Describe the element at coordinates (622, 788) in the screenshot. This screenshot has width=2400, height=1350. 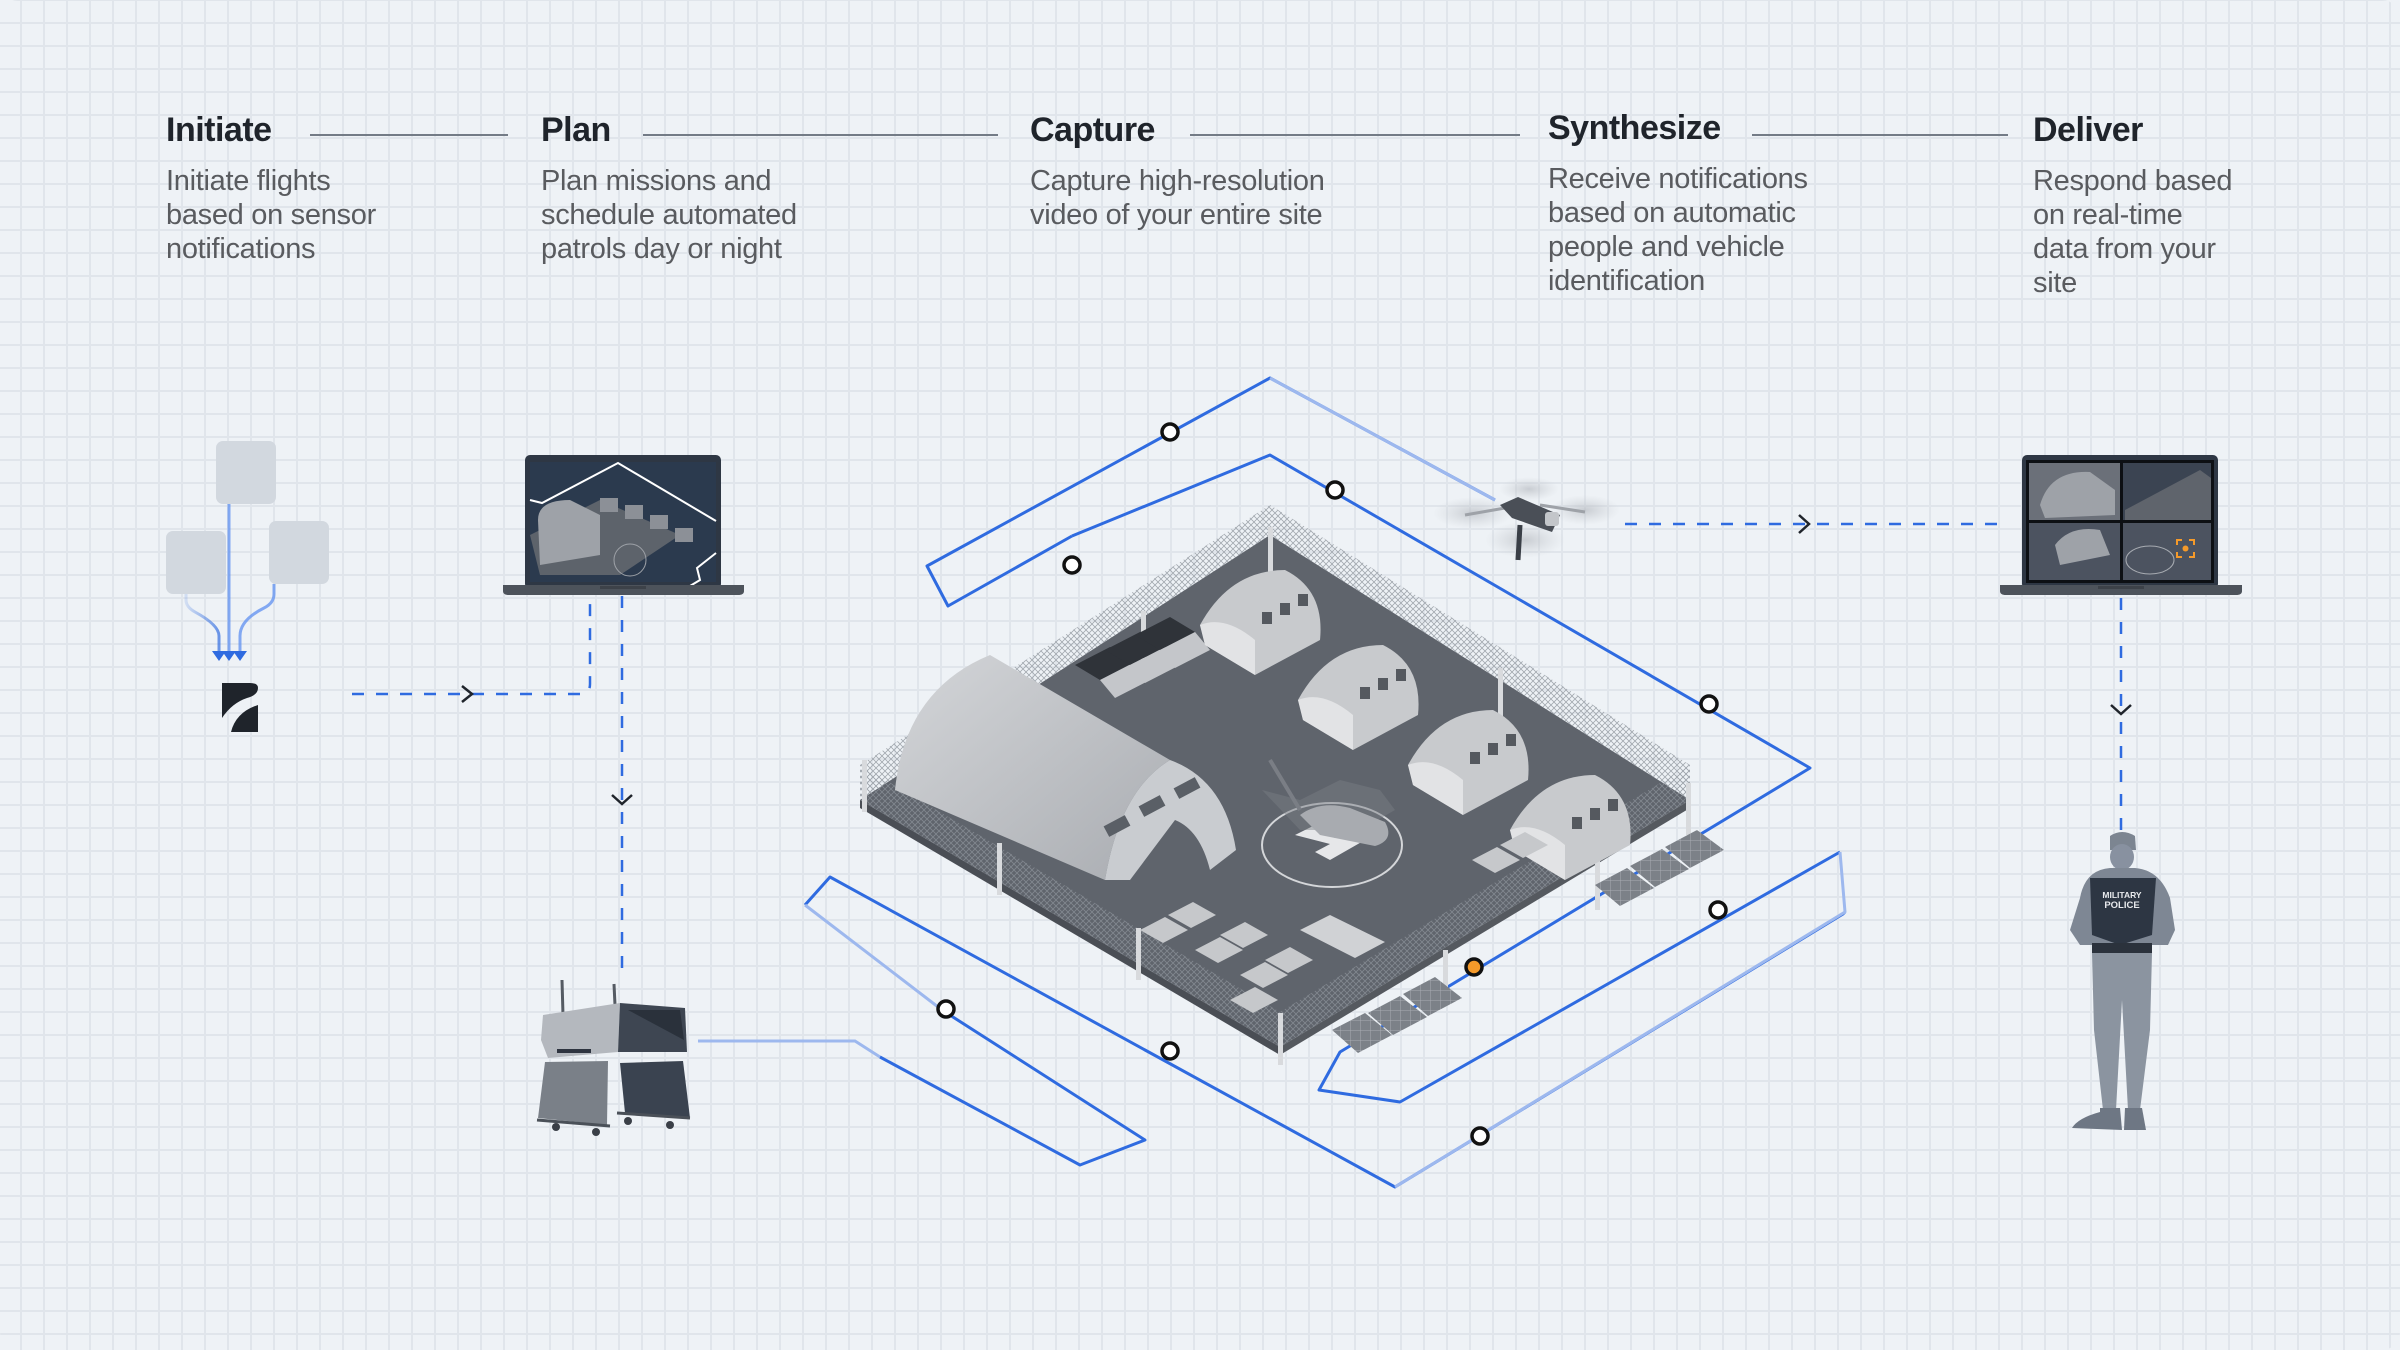
I see `flow-connector-plan-dock` at that location.